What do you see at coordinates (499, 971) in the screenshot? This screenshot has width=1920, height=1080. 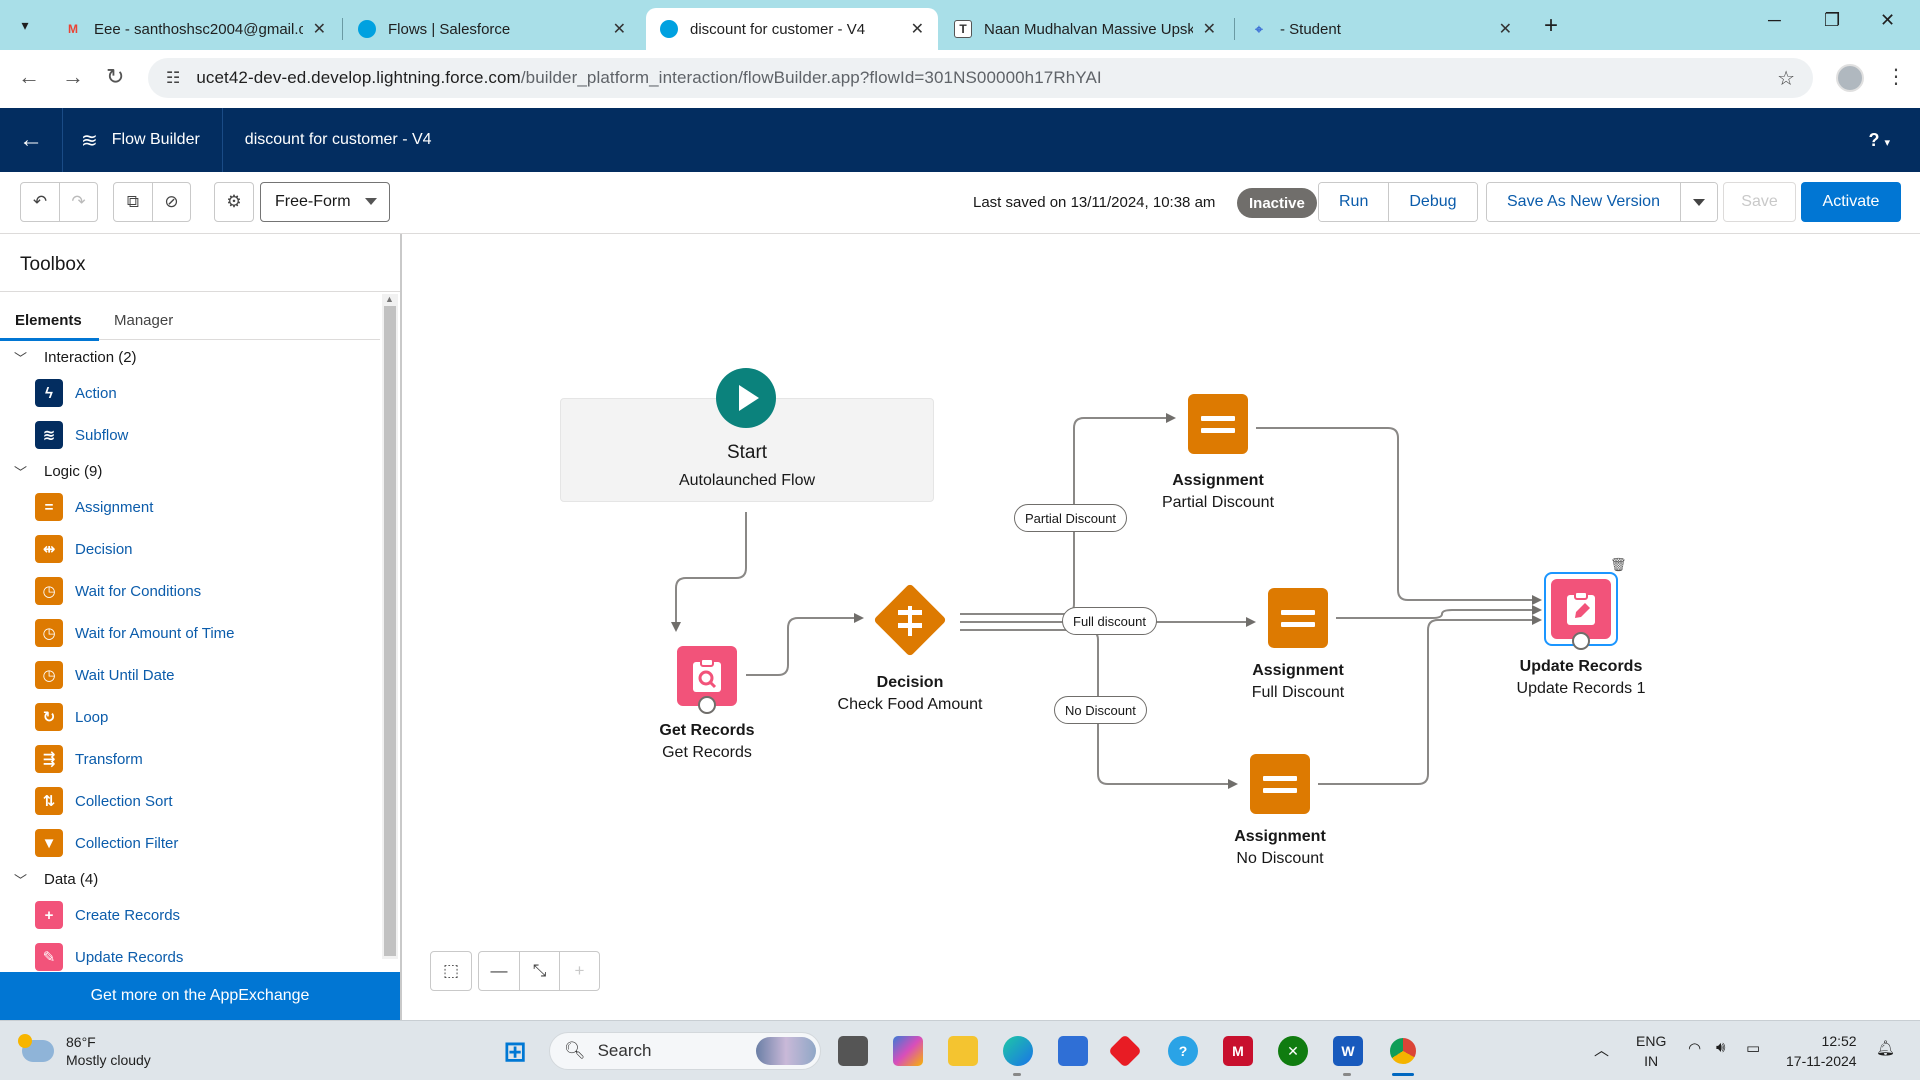 I see `zoom-out-icon: —` at bounding box center [499, 971].